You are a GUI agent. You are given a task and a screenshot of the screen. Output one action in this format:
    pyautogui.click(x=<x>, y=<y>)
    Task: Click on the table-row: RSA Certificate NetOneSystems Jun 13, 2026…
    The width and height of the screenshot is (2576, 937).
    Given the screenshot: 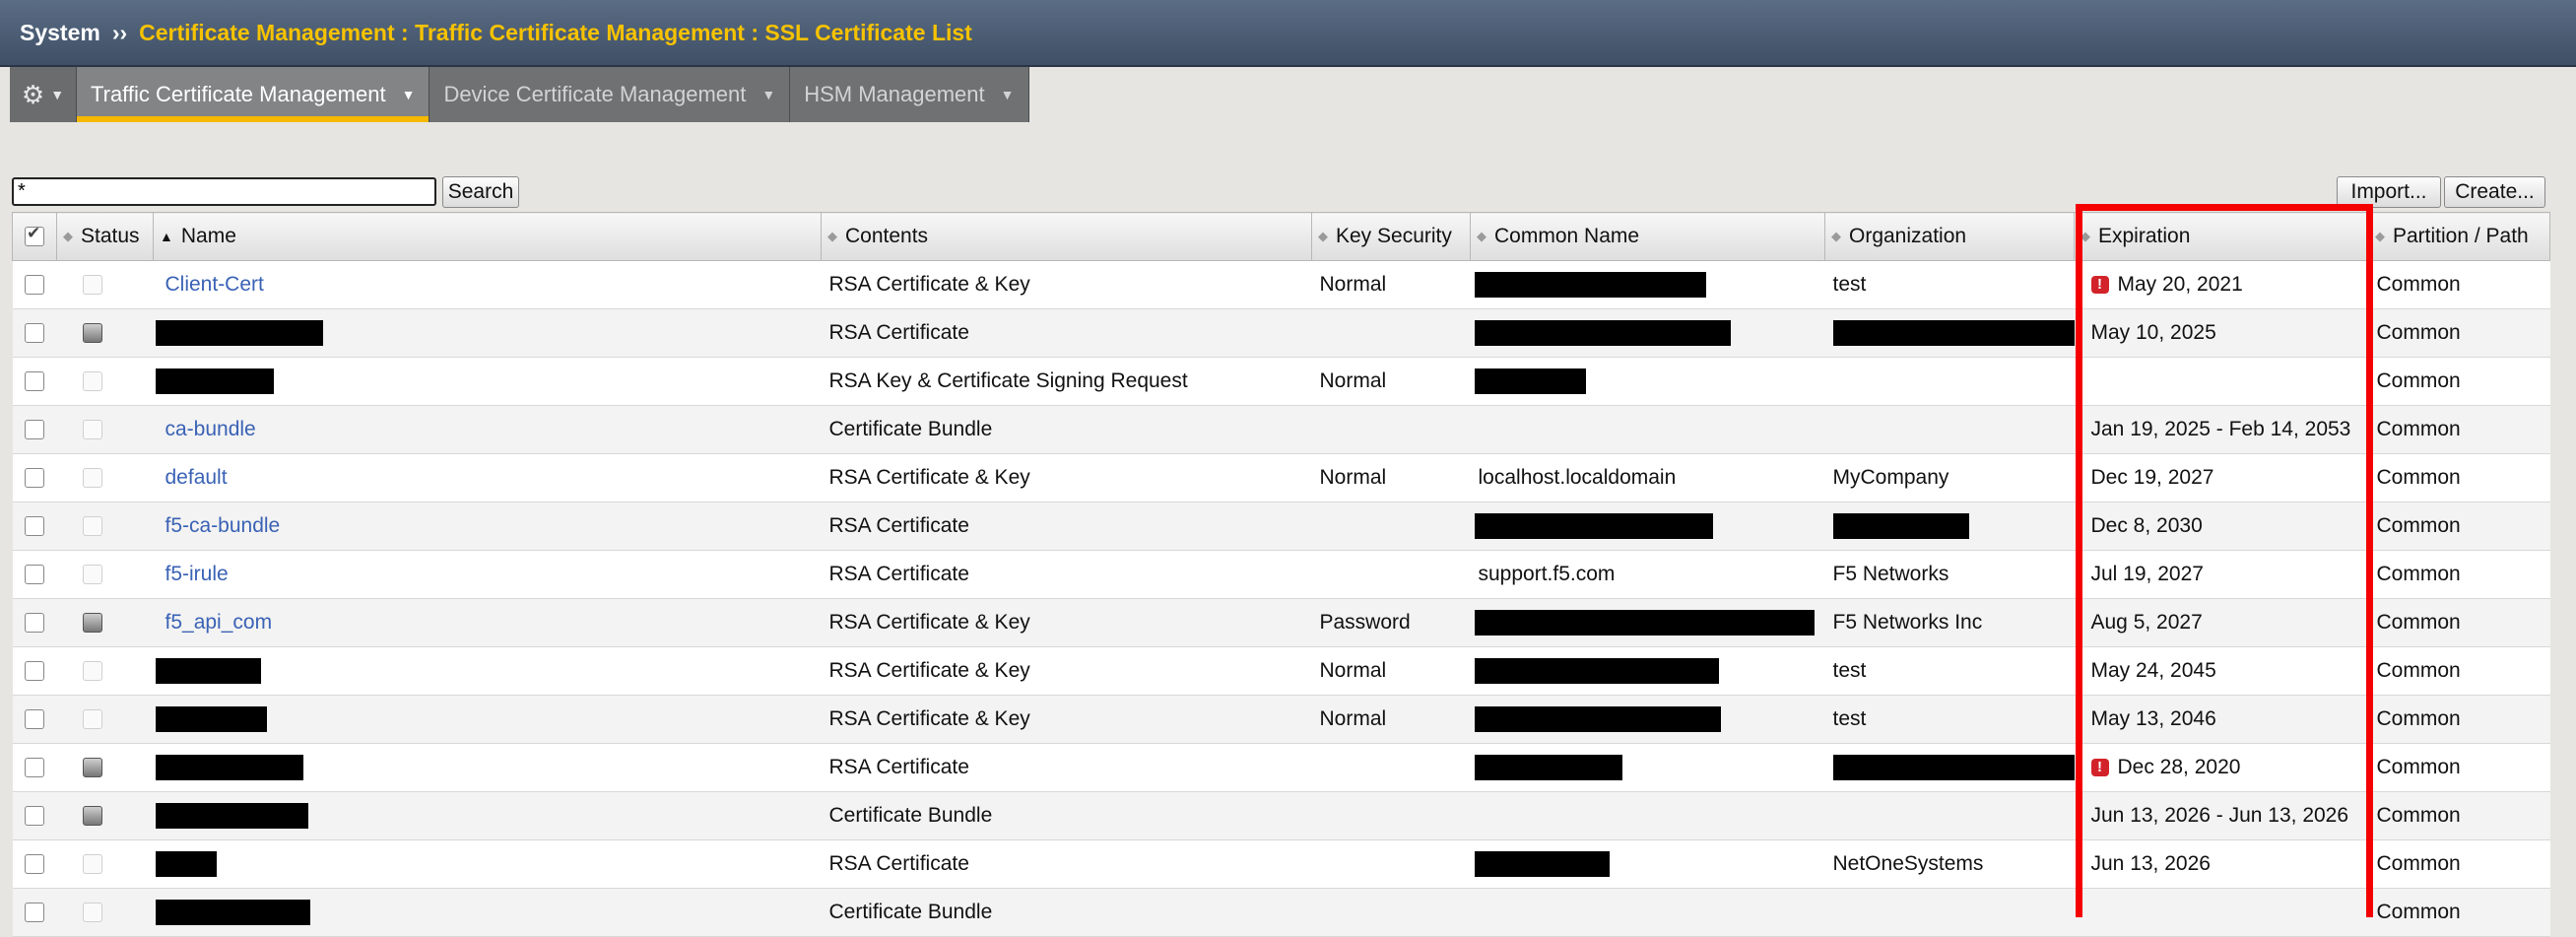 What is the action you would take?
    pyautogui.click(x=1281, y=864)
    